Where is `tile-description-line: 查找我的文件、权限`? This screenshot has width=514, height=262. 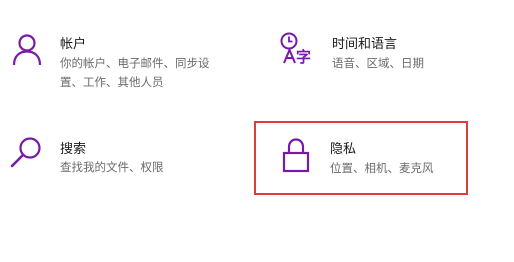
tile-description-line: 查找我的文件、权限 is located at coordinates (112, 167).